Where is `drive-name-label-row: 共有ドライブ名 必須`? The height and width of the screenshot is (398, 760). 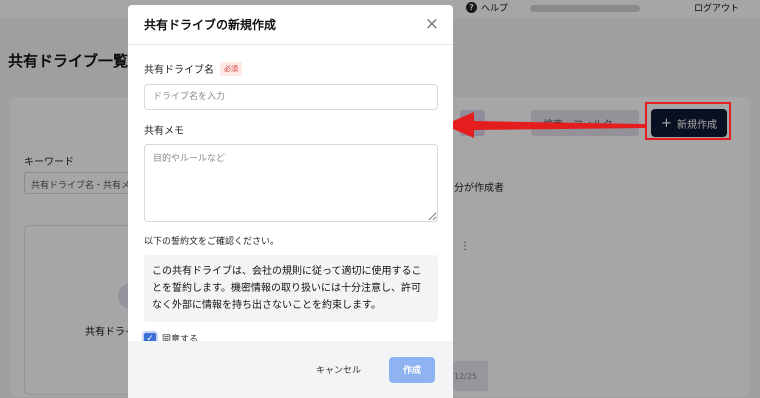
drive-name-label-row: 共有ドライブ名 必須 is located at coordinates (290, 68).